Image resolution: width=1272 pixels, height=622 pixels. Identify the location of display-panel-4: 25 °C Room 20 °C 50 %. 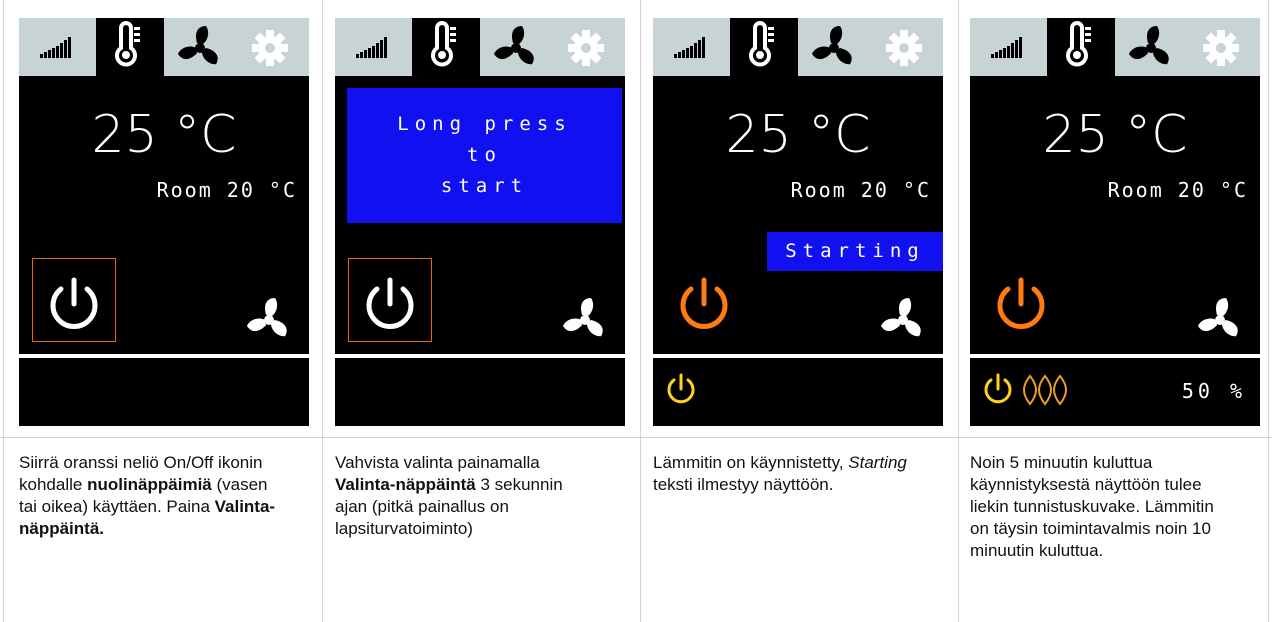
(1115, 222).